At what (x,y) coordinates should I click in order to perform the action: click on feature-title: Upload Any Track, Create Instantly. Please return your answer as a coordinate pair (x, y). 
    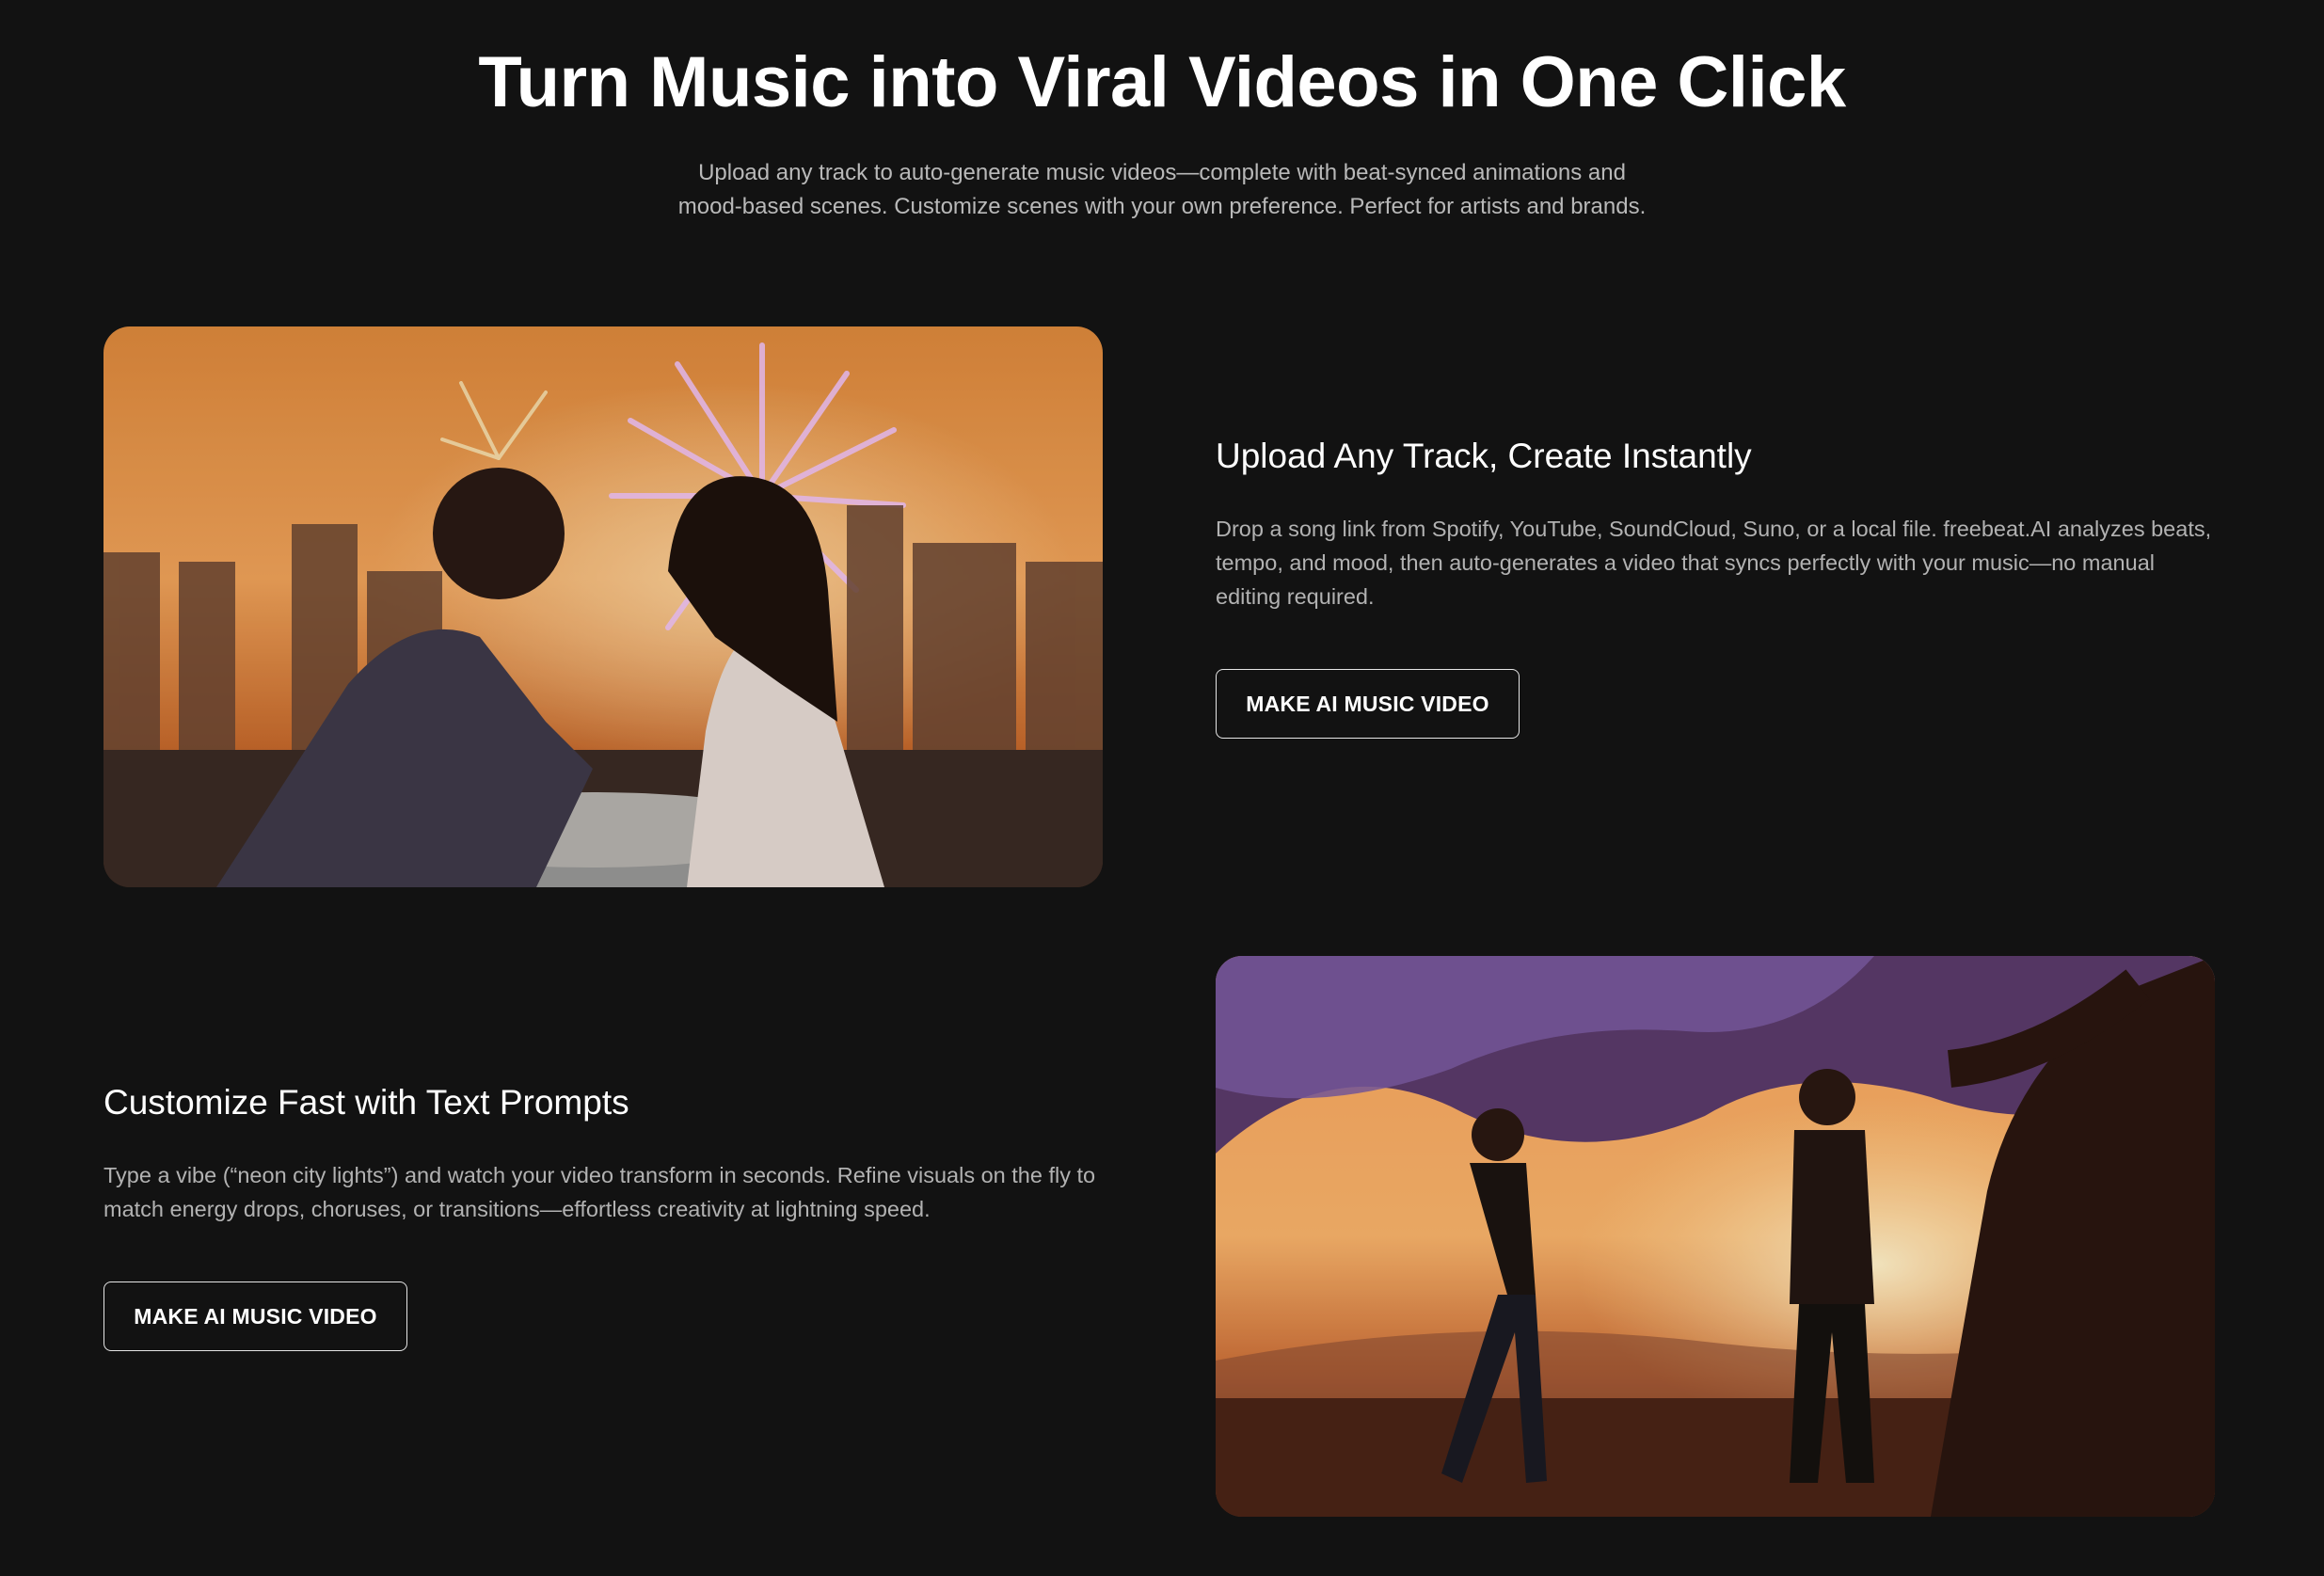
    Looking at the image, I should click on (1484, 456).